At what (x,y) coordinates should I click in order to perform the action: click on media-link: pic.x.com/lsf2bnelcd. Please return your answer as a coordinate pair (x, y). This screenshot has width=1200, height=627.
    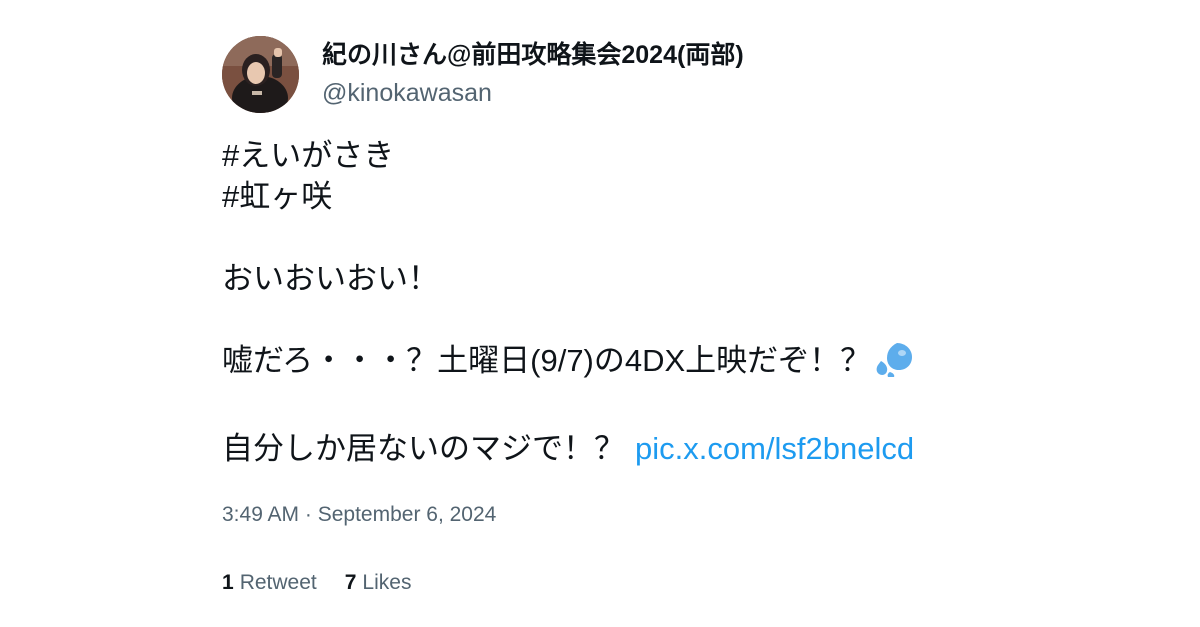
    Looking at the image, I should click on (774, 448).